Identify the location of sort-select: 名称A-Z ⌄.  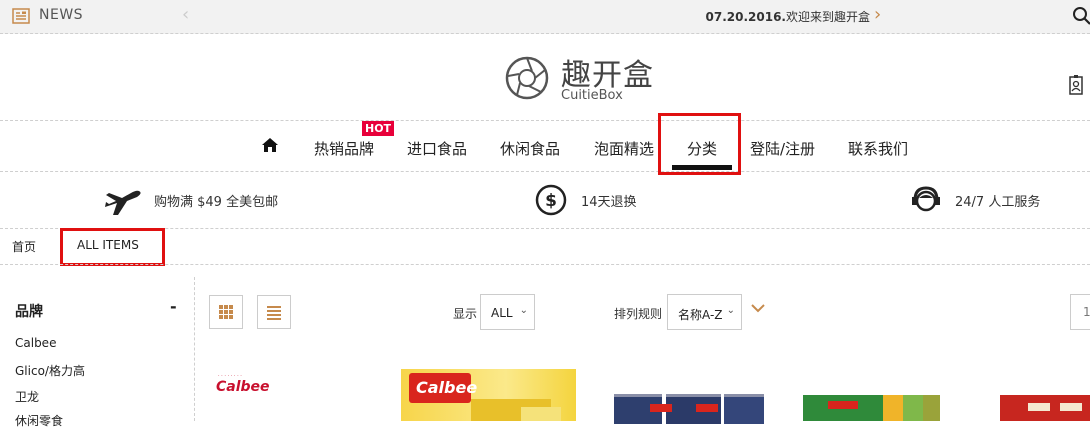
(704, 312).